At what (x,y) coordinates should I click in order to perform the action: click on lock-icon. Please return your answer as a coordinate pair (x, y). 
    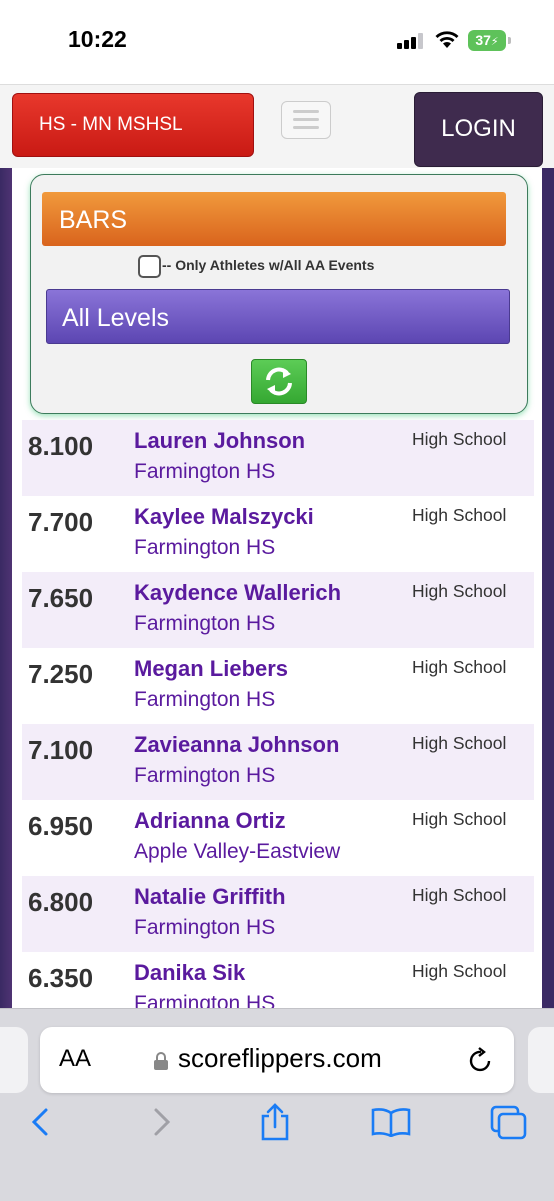
    Looking at the image, I should click on (161, 1061).